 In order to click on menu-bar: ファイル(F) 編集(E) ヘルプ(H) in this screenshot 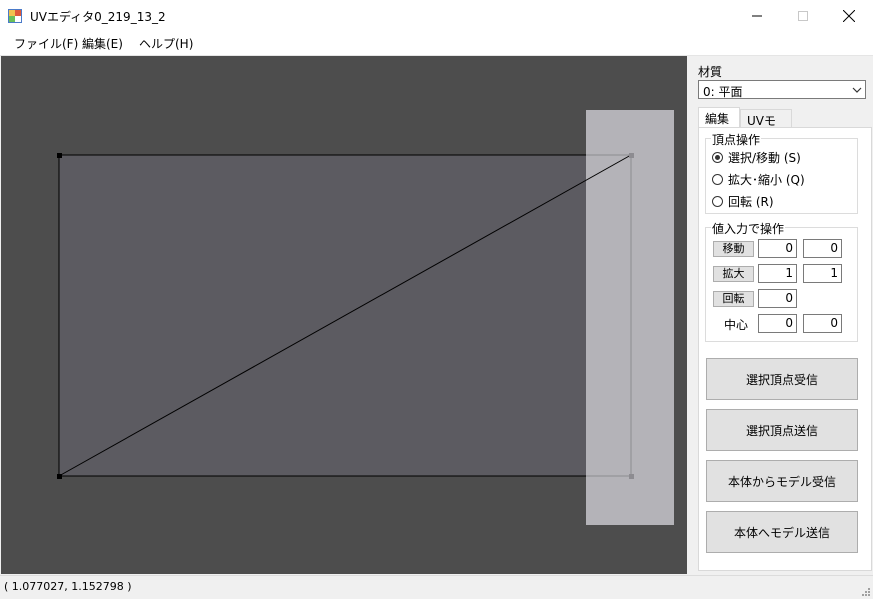, I will do `click(436, 43)`.